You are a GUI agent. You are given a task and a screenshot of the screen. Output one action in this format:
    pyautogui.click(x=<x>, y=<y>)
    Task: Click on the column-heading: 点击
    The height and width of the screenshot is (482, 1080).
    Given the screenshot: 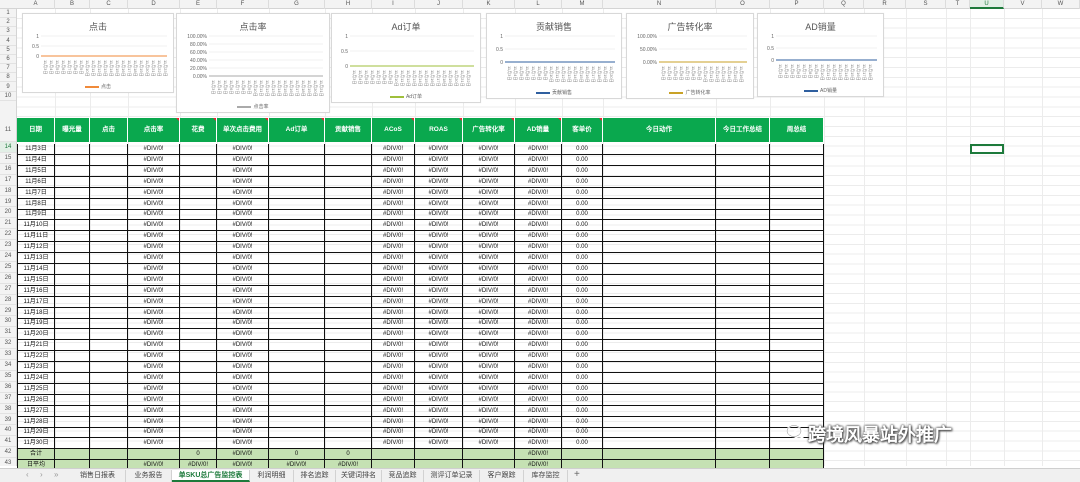 What is the action you would take?
    pyautogui.click(x=109, y=130)
    